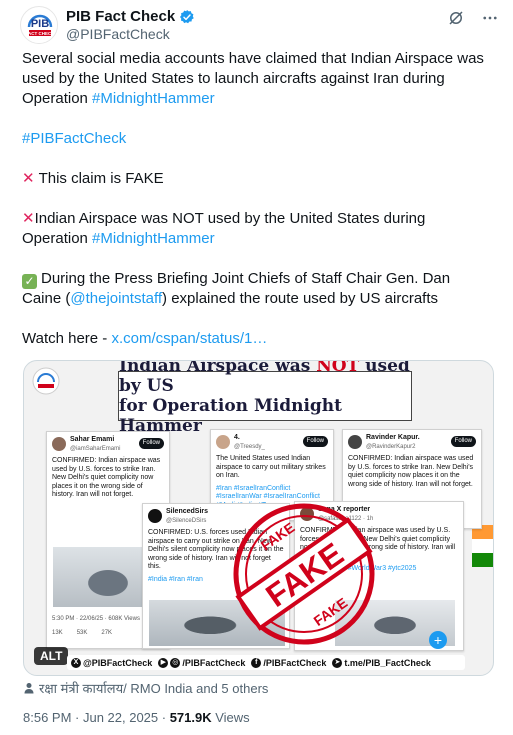 The height and width of the screenshot is (735, 513). I want to click on handle: @PIBFactCheck, so click(118, 34).